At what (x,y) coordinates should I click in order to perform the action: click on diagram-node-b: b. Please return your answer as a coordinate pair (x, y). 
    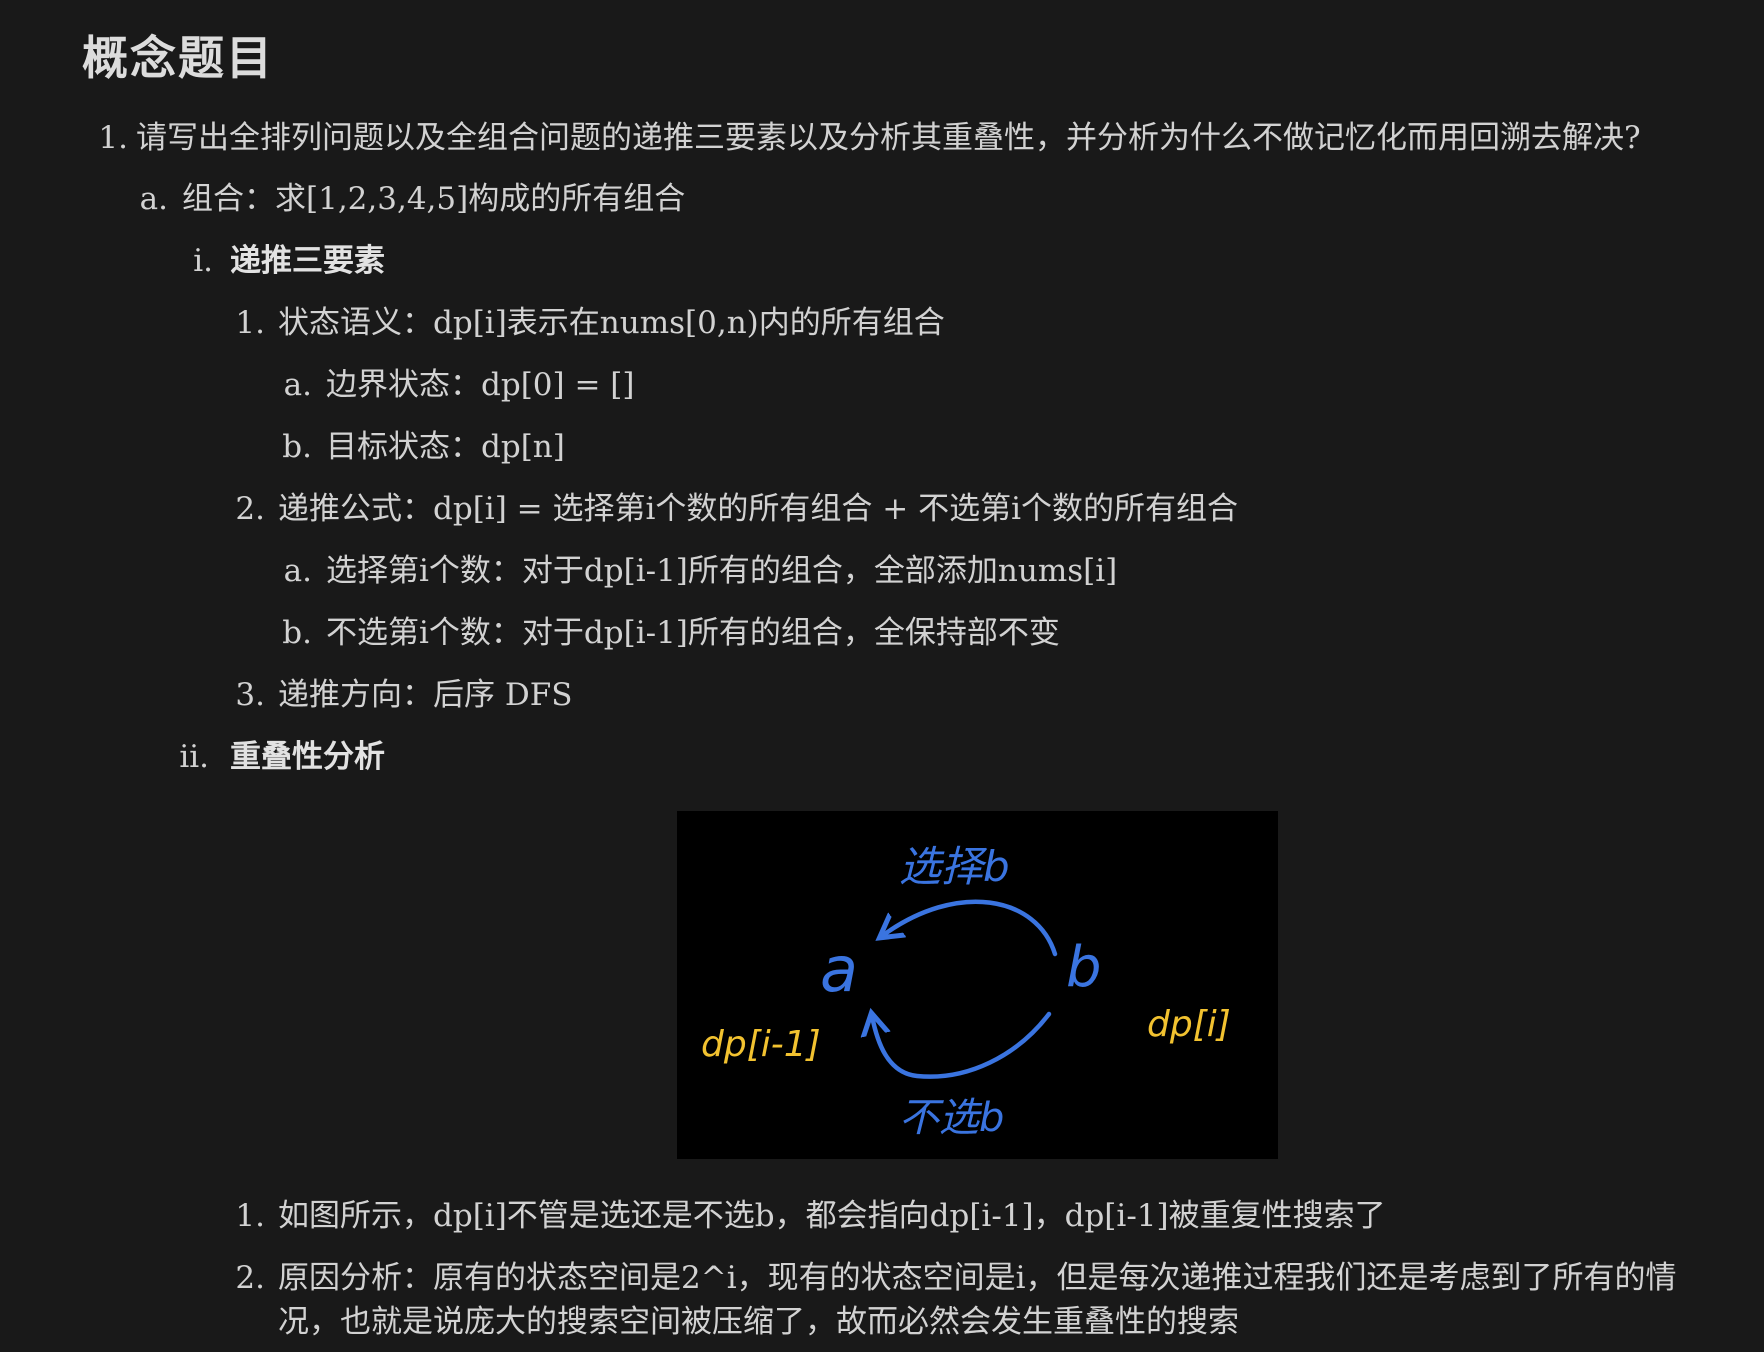
    Looking at the image, I should click on (1084, 967).